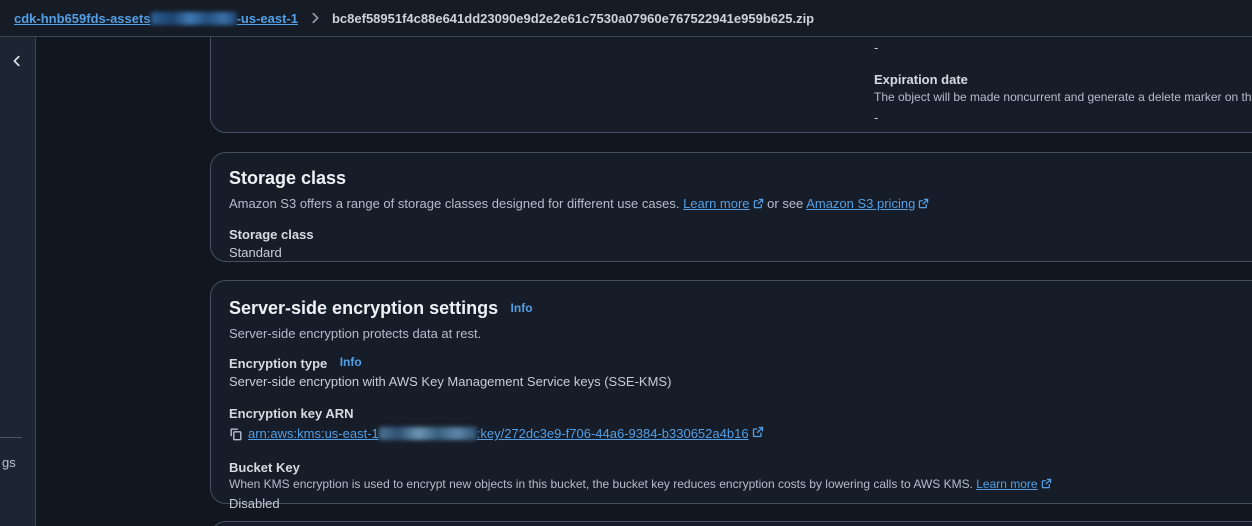 This screenshot has width=1252, height=526. I want to click on copy-icon, so click(236, 434).